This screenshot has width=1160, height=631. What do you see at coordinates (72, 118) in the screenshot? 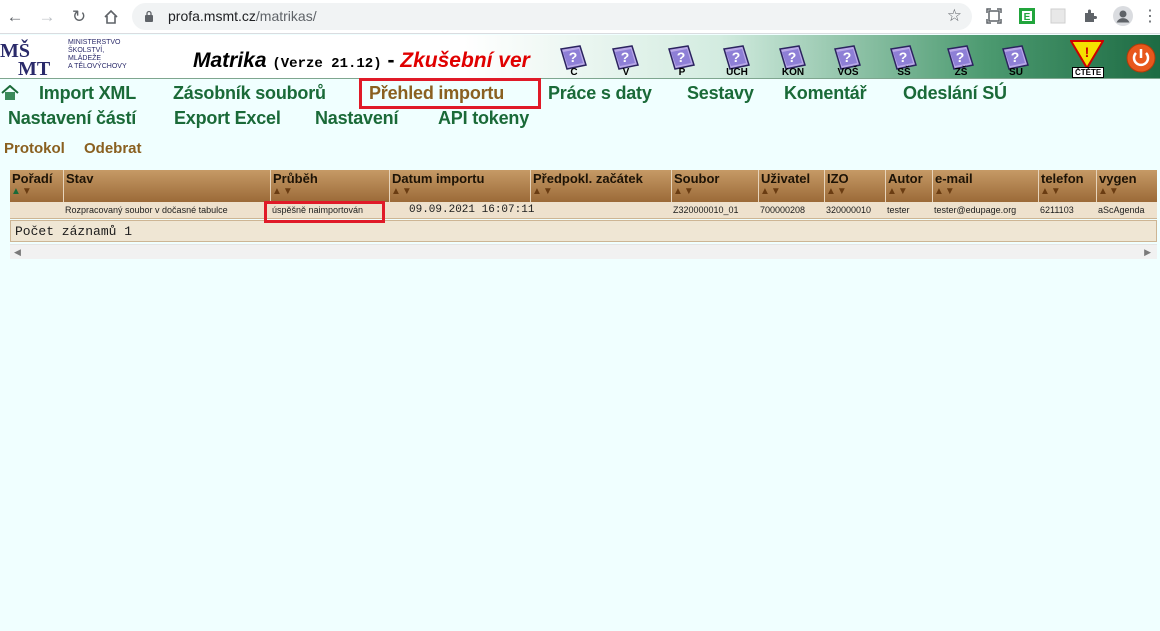
I see `nav-nastaveni-casti: Nastavení částí` at bounding box center [72, 118].